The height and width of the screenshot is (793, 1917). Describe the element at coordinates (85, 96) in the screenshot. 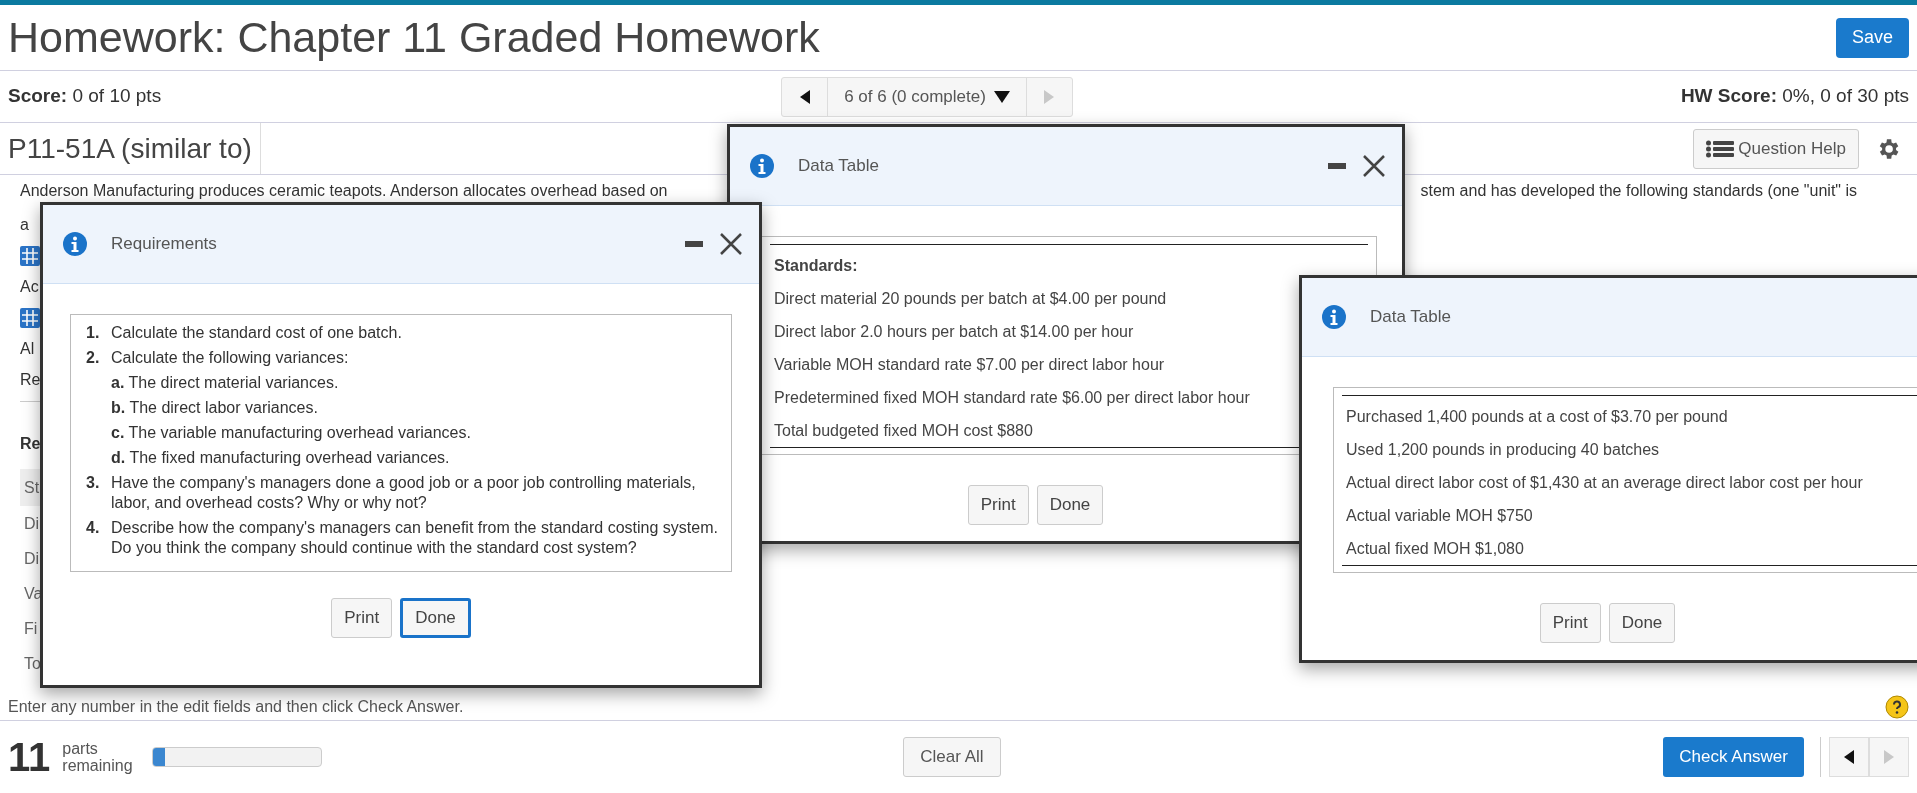

I see `score-text: Score: 0 of 10 pts` at that location.